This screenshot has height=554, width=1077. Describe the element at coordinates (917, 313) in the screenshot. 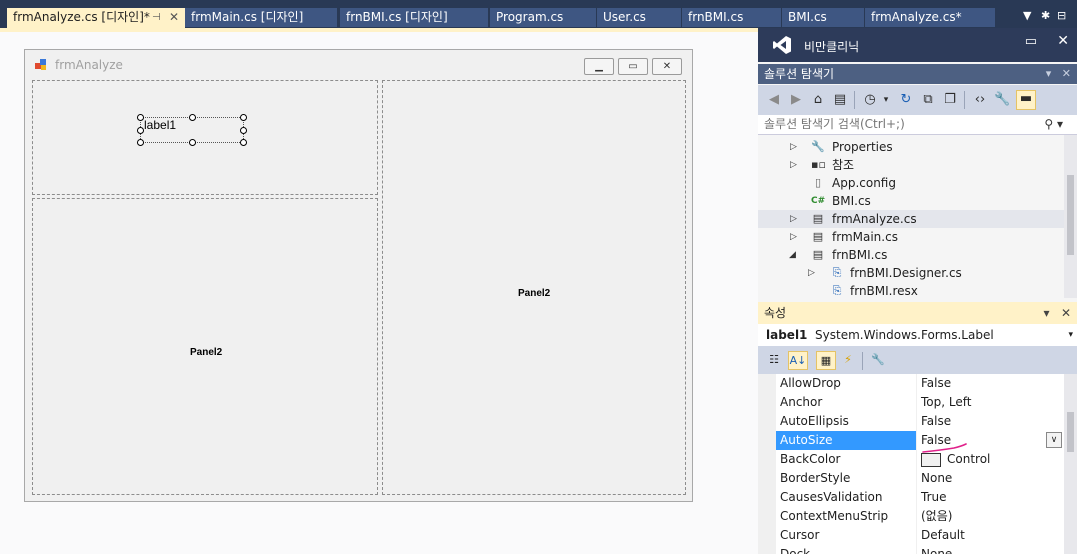

I see `properties-header: 속성 ▾ ✕` at that location.